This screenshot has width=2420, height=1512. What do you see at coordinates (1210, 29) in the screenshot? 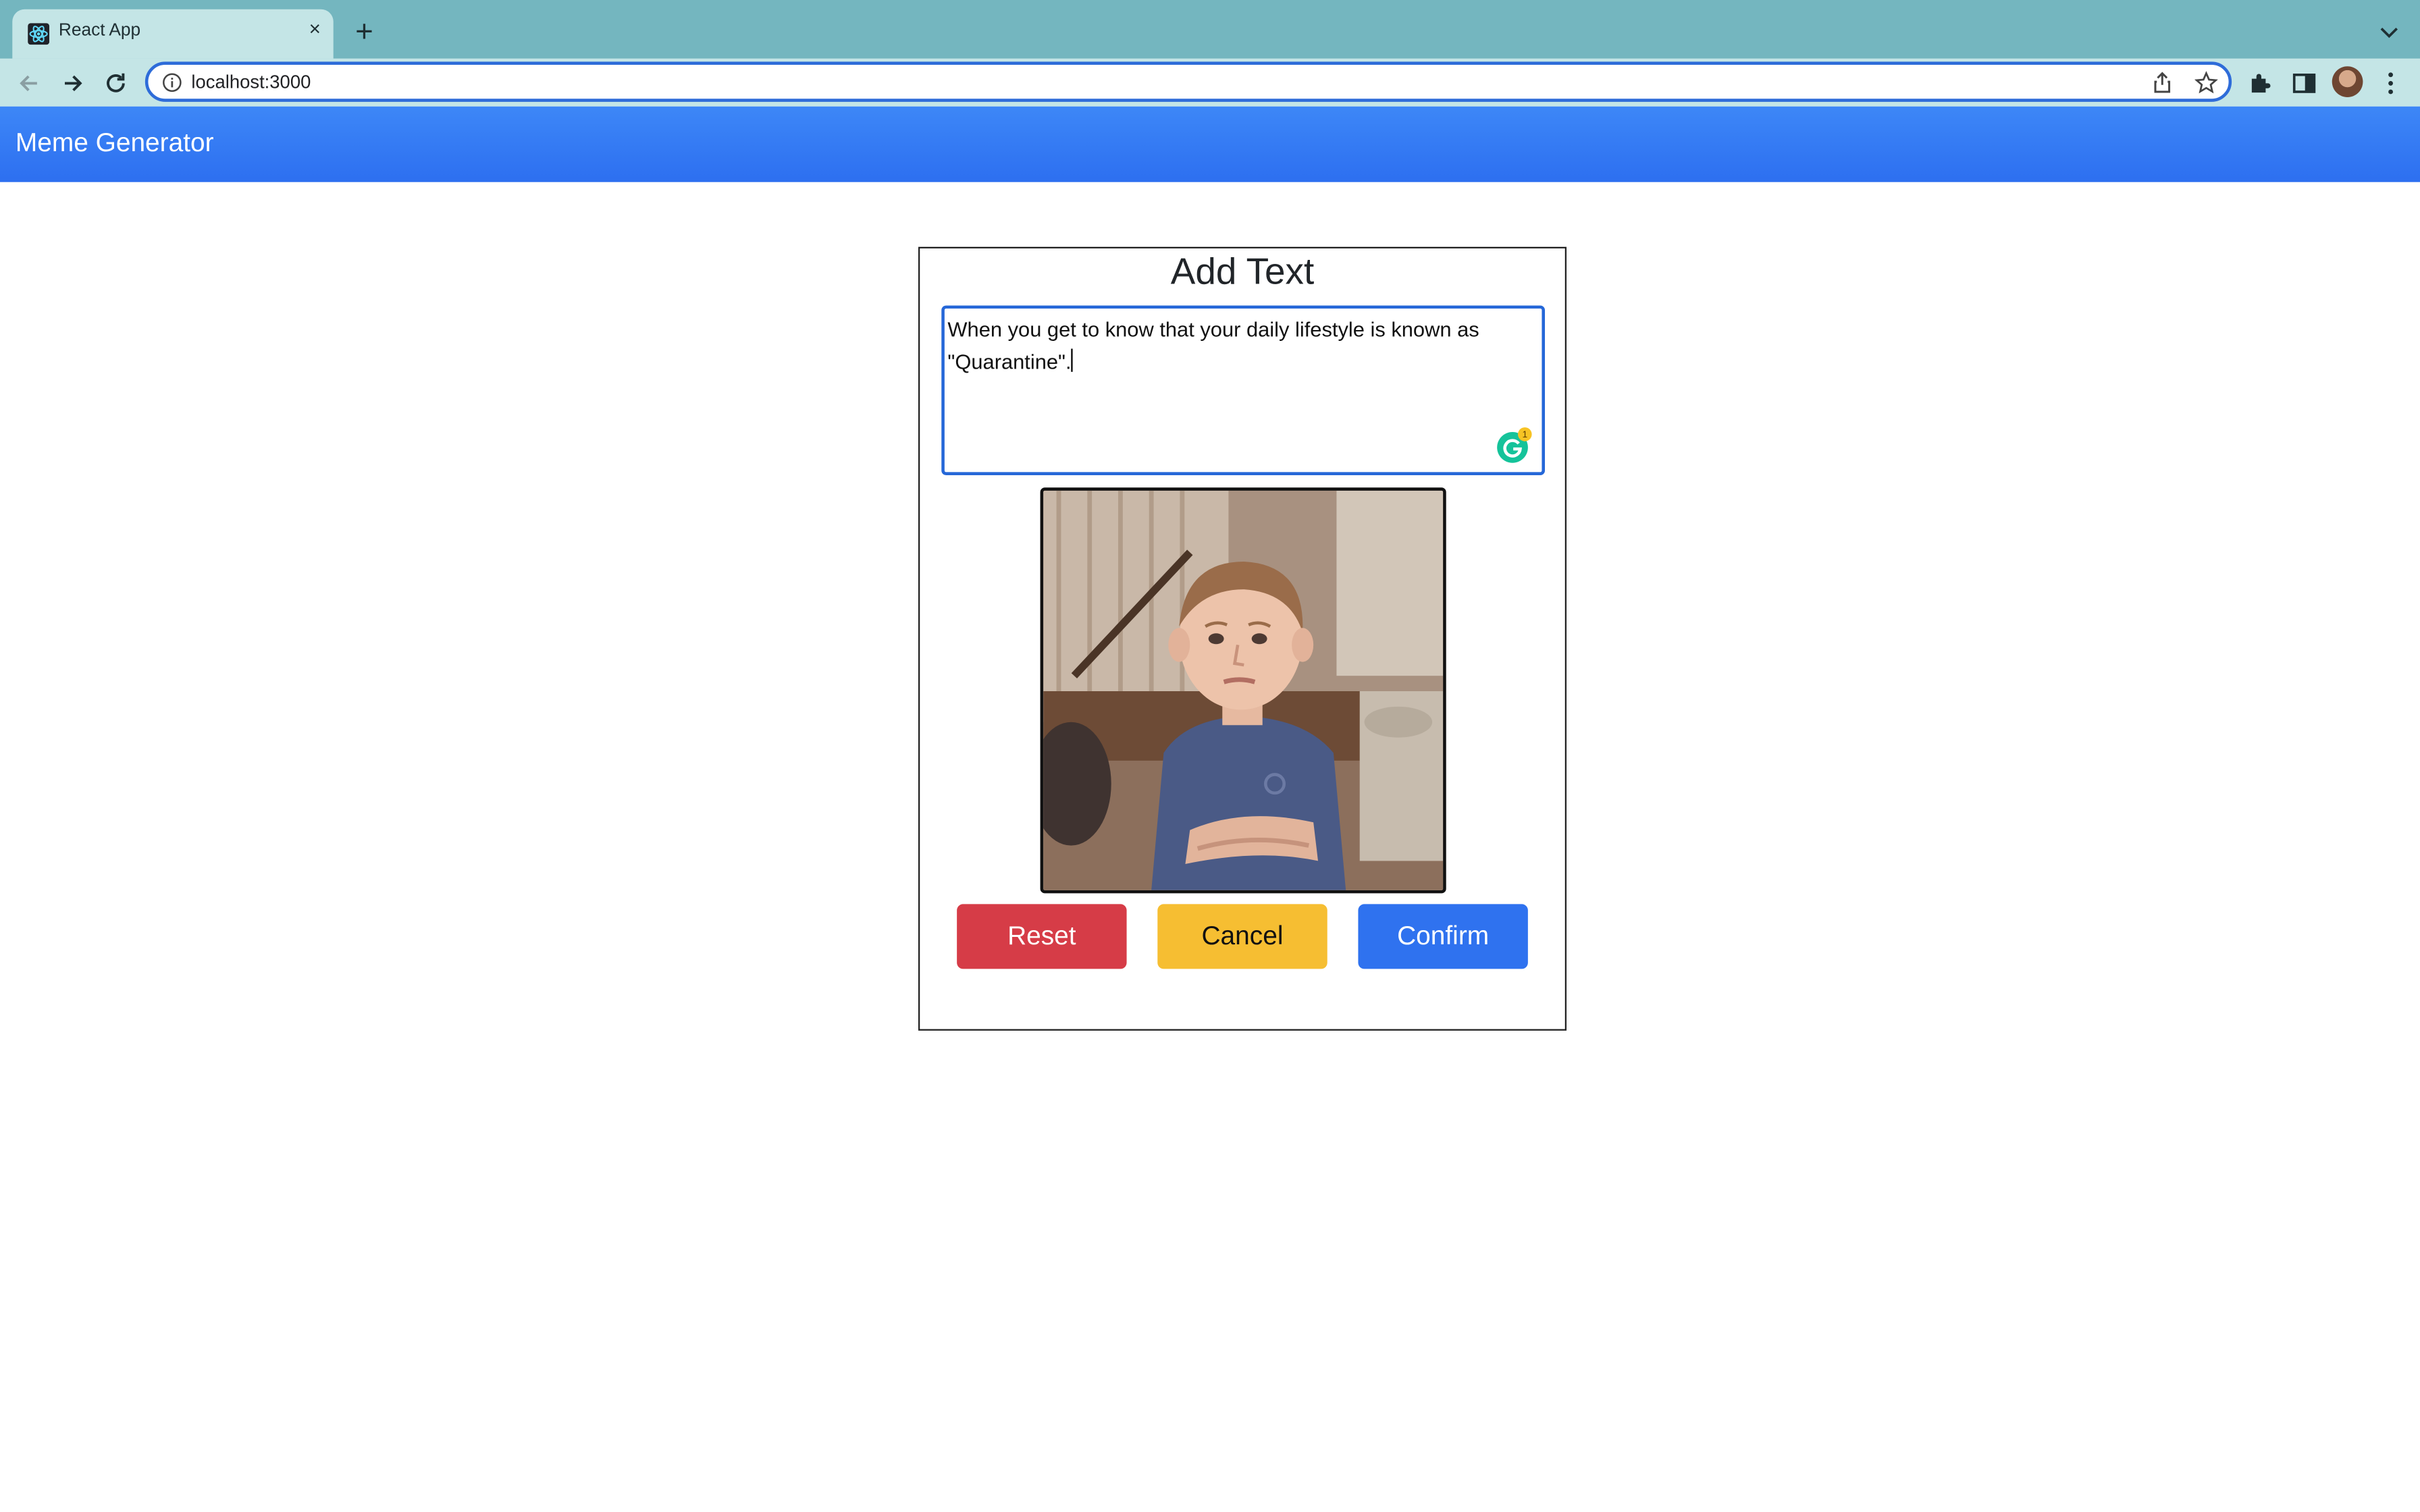
I see `browser-tab-strip: React App × +` at bounding box center [1210, 29].